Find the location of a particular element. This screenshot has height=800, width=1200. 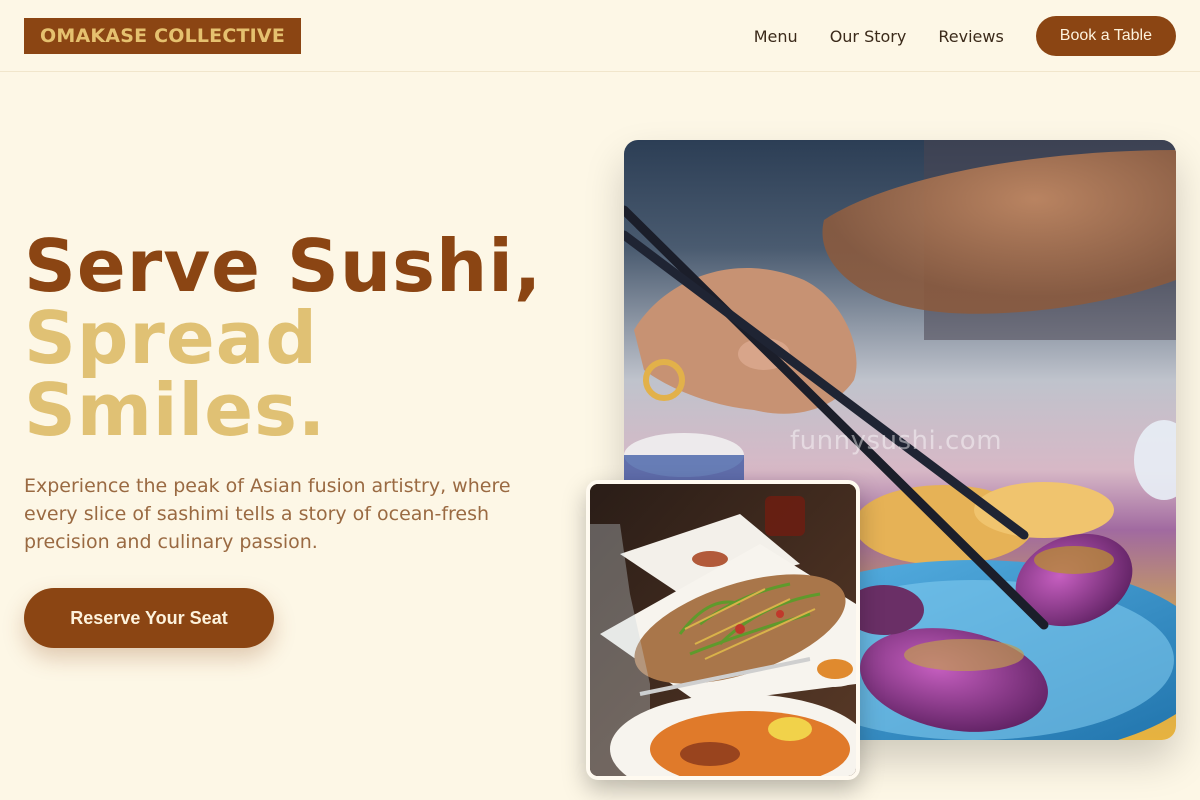

main-nav: Menu Our Story Reviews Book a Table is located at coordinates (965, 36).